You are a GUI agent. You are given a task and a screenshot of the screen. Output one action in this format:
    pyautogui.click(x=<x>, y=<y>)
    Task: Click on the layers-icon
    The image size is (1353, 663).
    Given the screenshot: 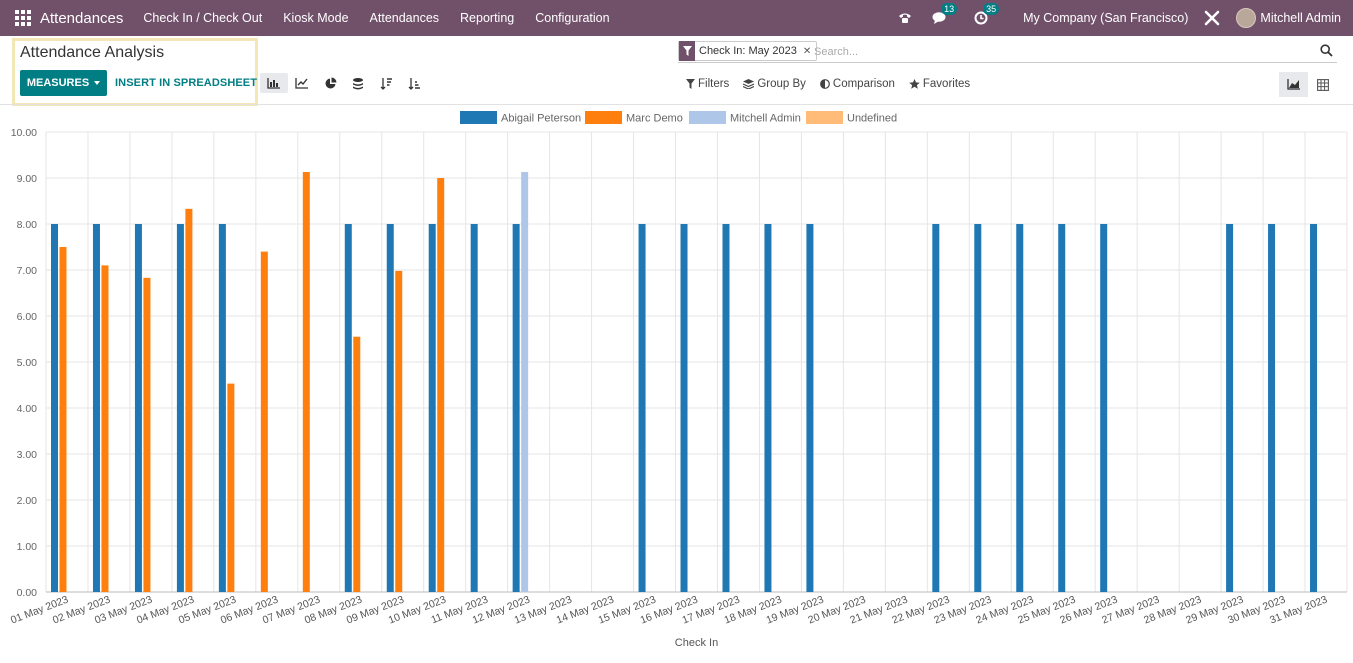 What is the action you would take?
    pyautogui.click(x=749, y=84)
    